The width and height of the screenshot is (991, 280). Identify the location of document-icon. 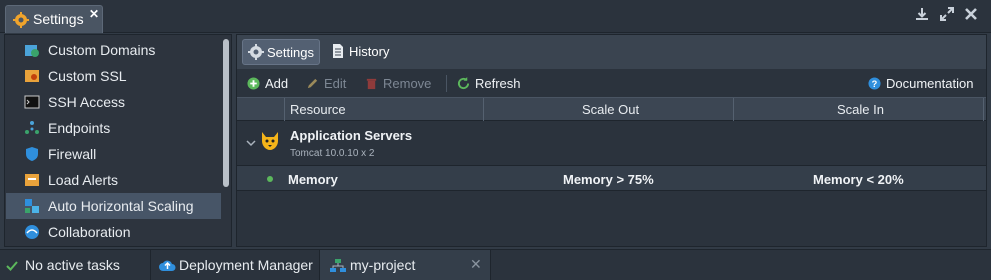
(338, 51).